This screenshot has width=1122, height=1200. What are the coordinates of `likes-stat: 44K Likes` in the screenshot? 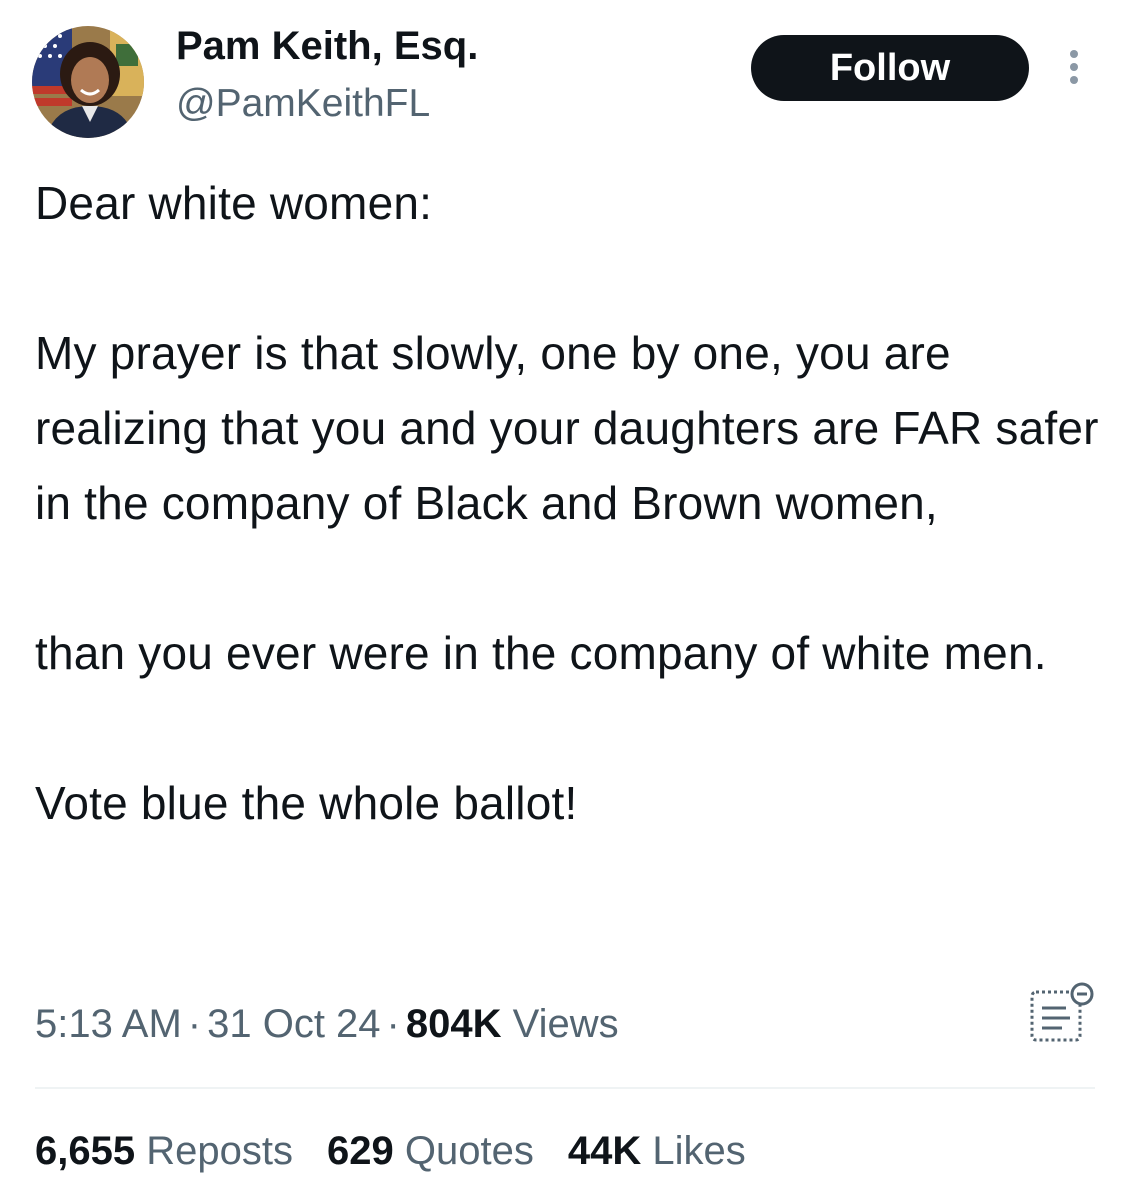 It's located at (657, 1151).